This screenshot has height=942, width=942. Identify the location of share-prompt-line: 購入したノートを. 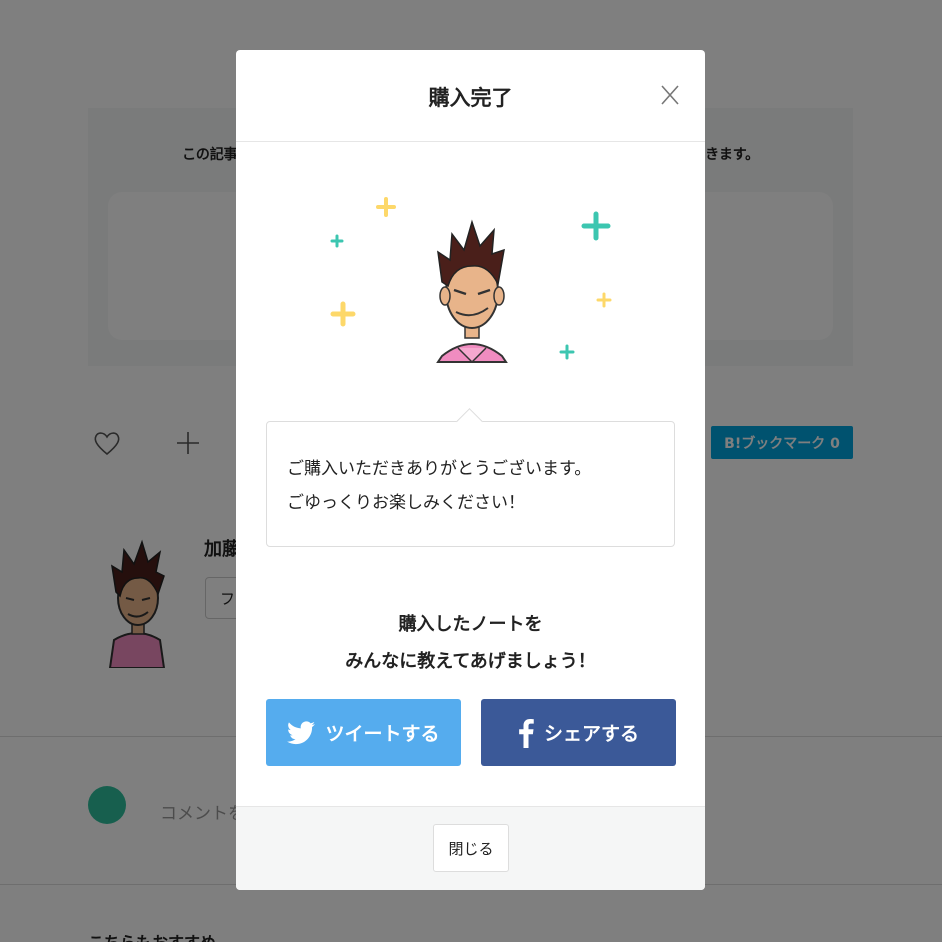
(470, 624).